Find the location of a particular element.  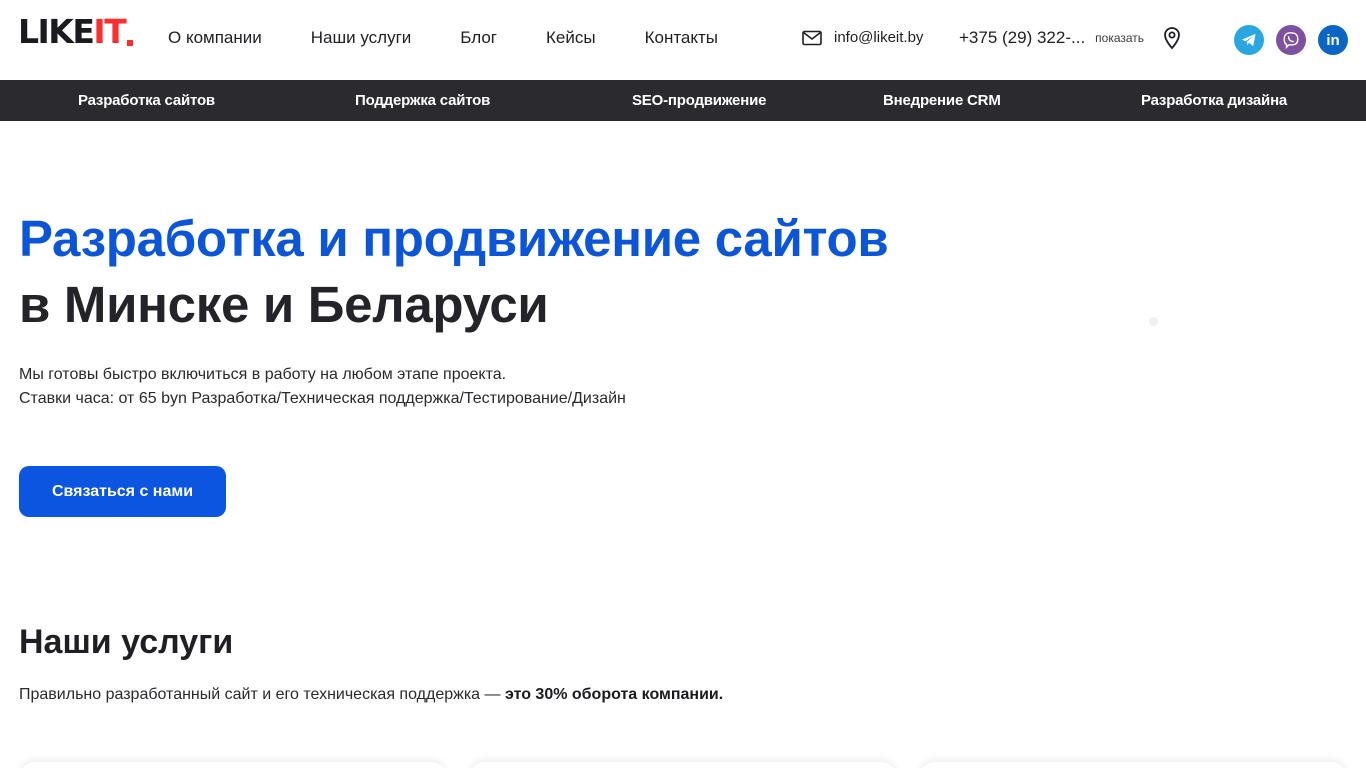

hero-title-line2: в Минске и Беларуси is located at coordinates (284, 304).